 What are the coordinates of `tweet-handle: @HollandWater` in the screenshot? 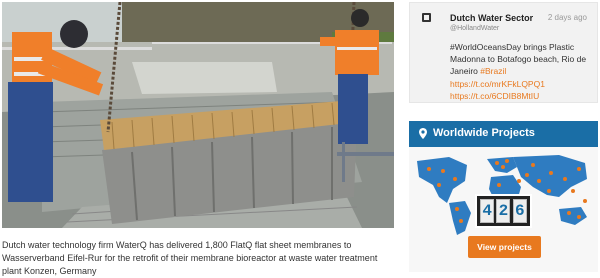 It's located at (474, 28).